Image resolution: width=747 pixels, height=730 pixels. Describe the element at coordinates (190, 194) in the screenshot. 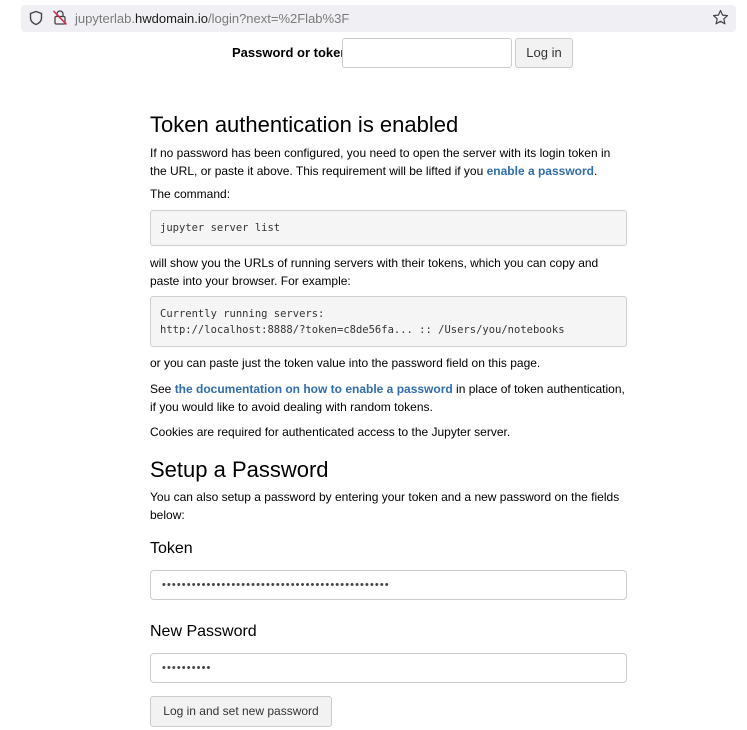

I see `command-label: The command:` at that location.